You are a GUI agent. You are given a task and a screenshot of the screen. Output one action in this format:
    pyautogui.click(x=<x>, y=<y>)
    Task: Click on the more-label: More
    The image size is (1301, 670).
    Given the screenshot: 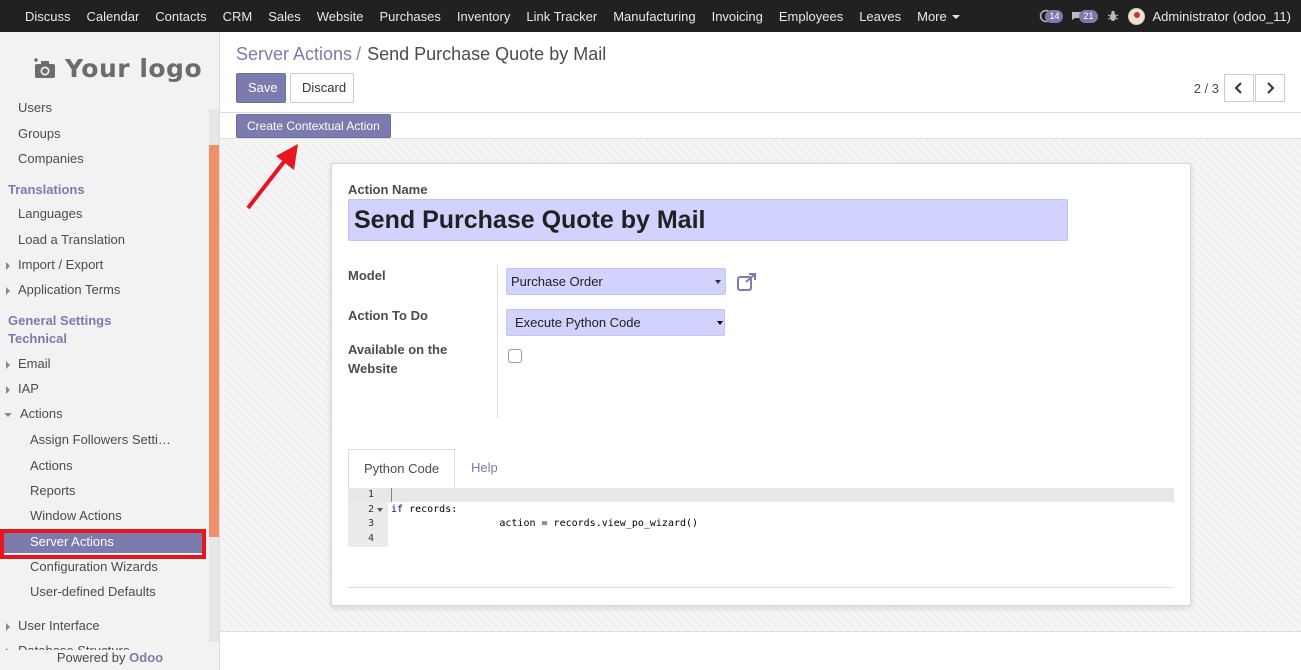 What is the action you would take?
    pyautogui.click(x=932, y=16)
    